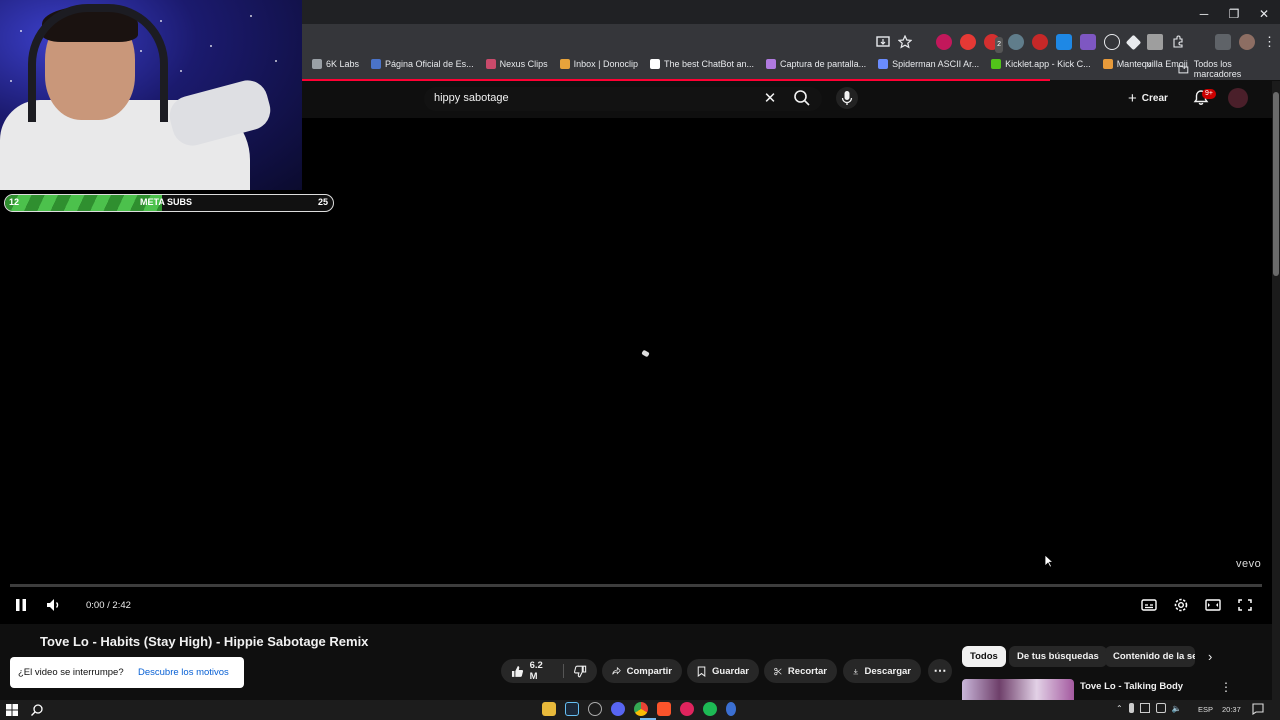 The image size is (1280, 720). Describe the element at coordinates (580, 671) in the screenshot. I see `thumbs-down-icon` at that location.